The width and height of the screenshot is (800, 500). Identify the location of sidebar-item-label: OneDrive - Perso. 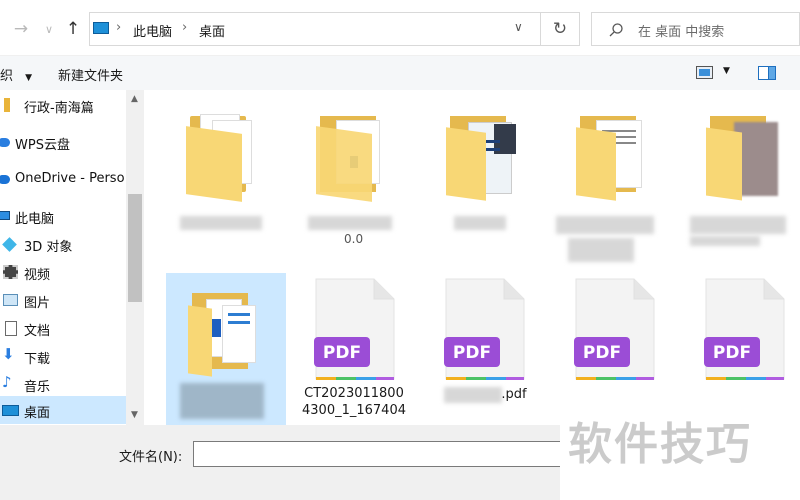
(70, 178).